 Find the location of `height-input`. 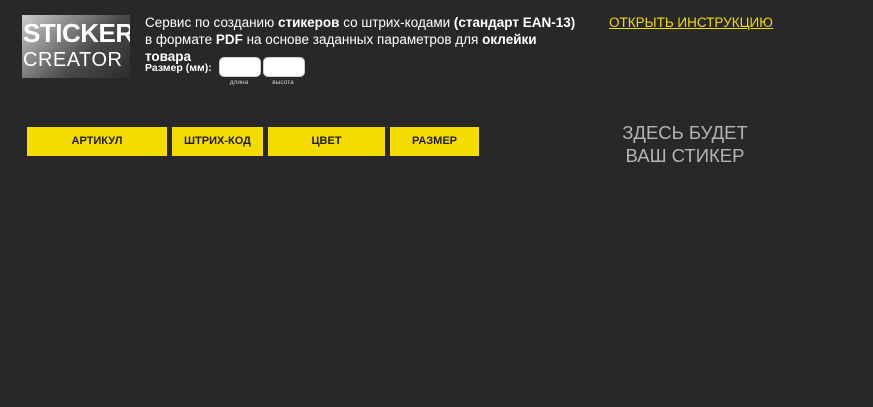

height-input is located at coordinates (284, 67).